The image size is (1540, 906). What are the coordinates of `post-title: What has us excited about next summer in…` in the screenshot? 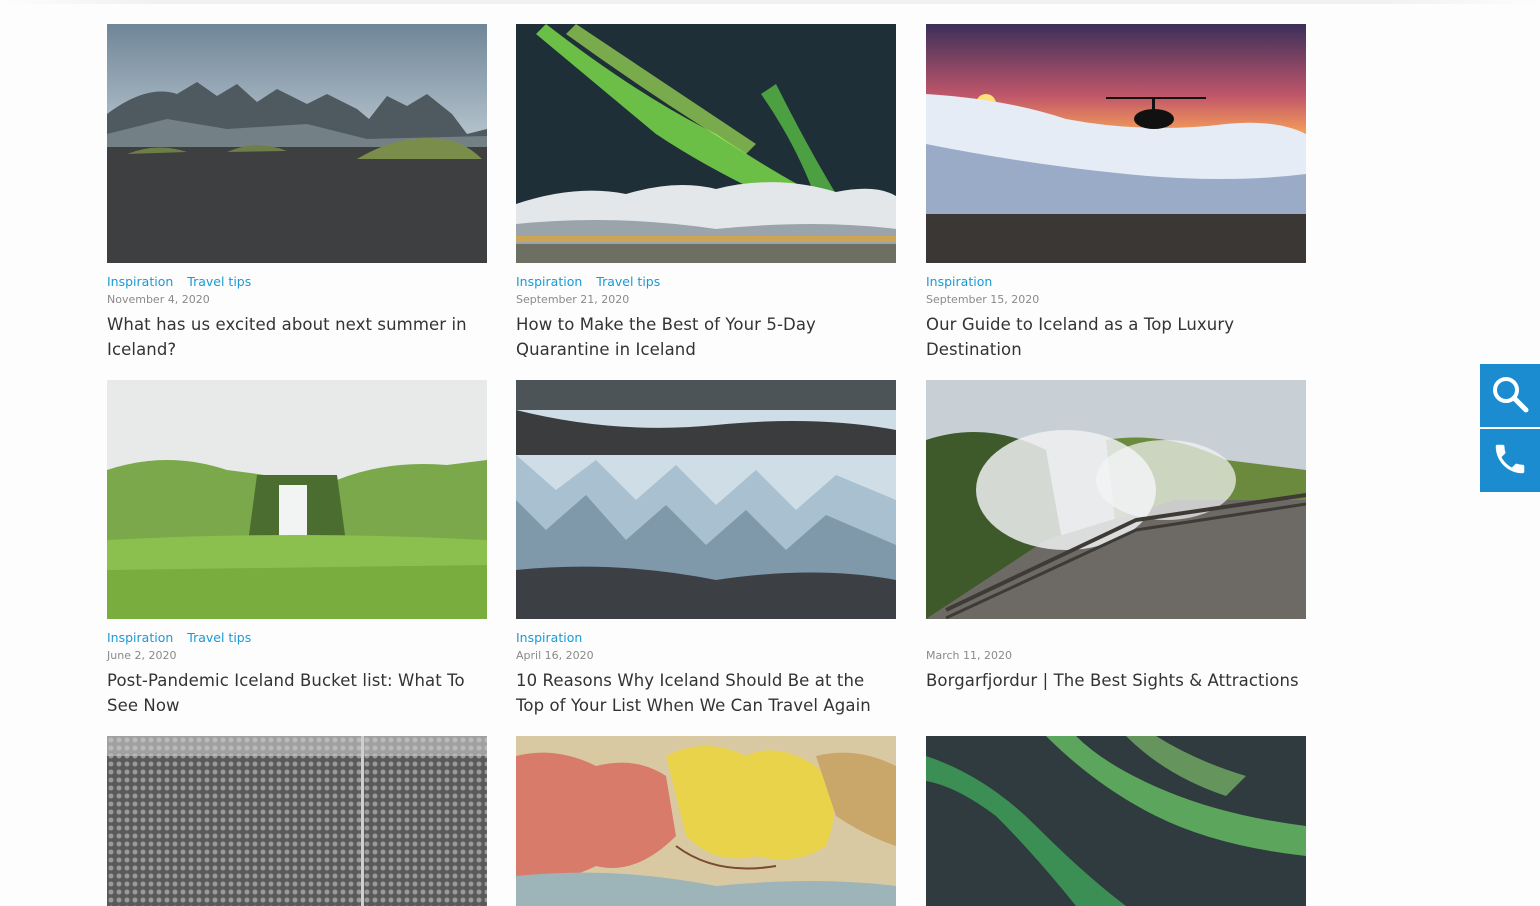 It's located at (297, 337).